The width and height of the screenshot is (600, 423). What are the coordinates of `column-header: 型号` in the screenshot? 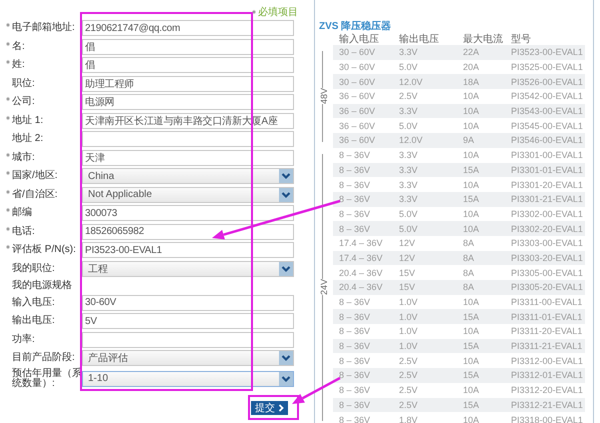 It's located at (520, 39).